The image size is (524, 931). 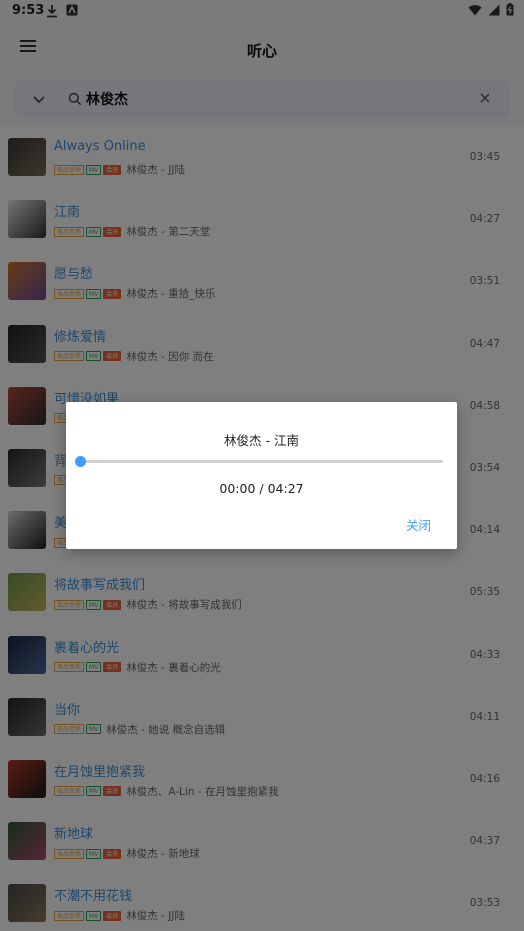 What do you see at coordinates (261, 488) in the screenshot?
I see `playback-time: 00:00 / 04:27` at bounding box center [261, 488].